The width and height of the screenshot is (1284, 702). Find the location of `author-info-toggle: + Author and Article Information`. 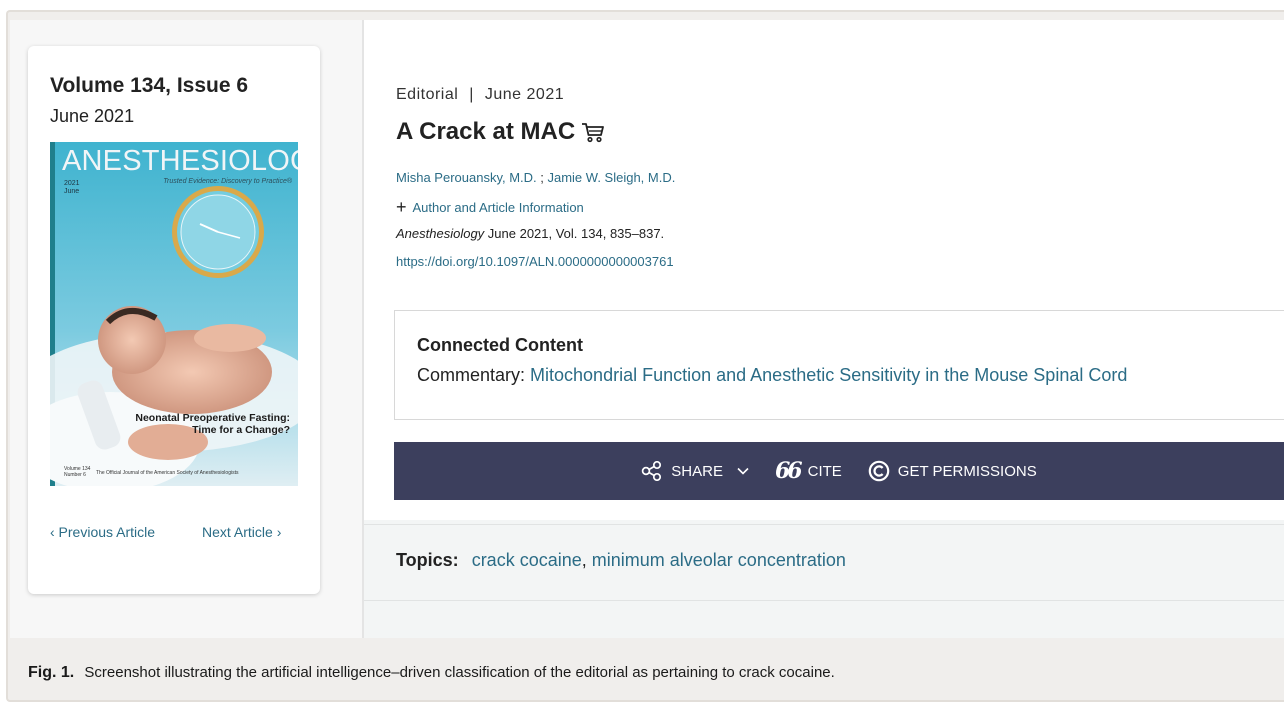

author-info-toggle: + Author and Article Information is located at coordinates (490, 207).